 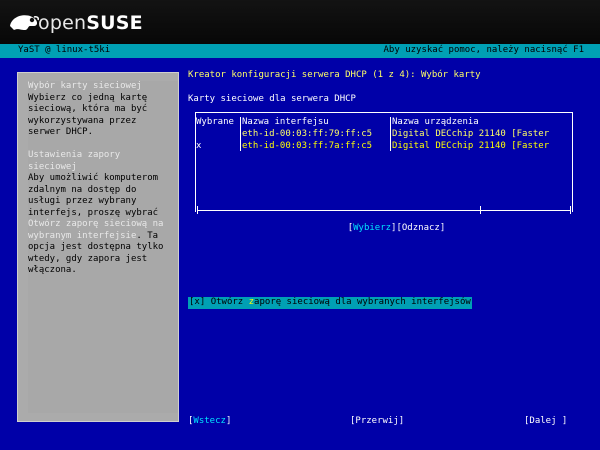 I want to click on row-2-device: Digital DECchip 21140 [Faster, so click(x=470, y=147).